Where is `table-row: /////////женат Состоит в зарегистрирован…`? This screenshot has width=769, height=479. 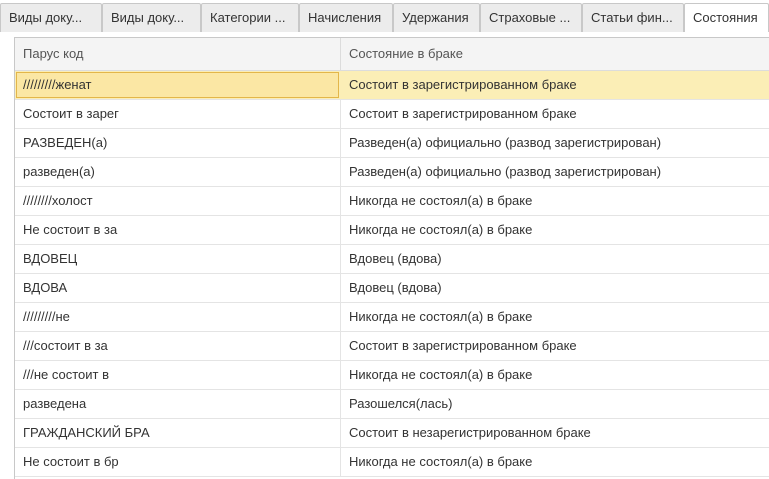
table-row: /////////женат Состоит в зарегистрирован… is located at coordinates (392, 85).